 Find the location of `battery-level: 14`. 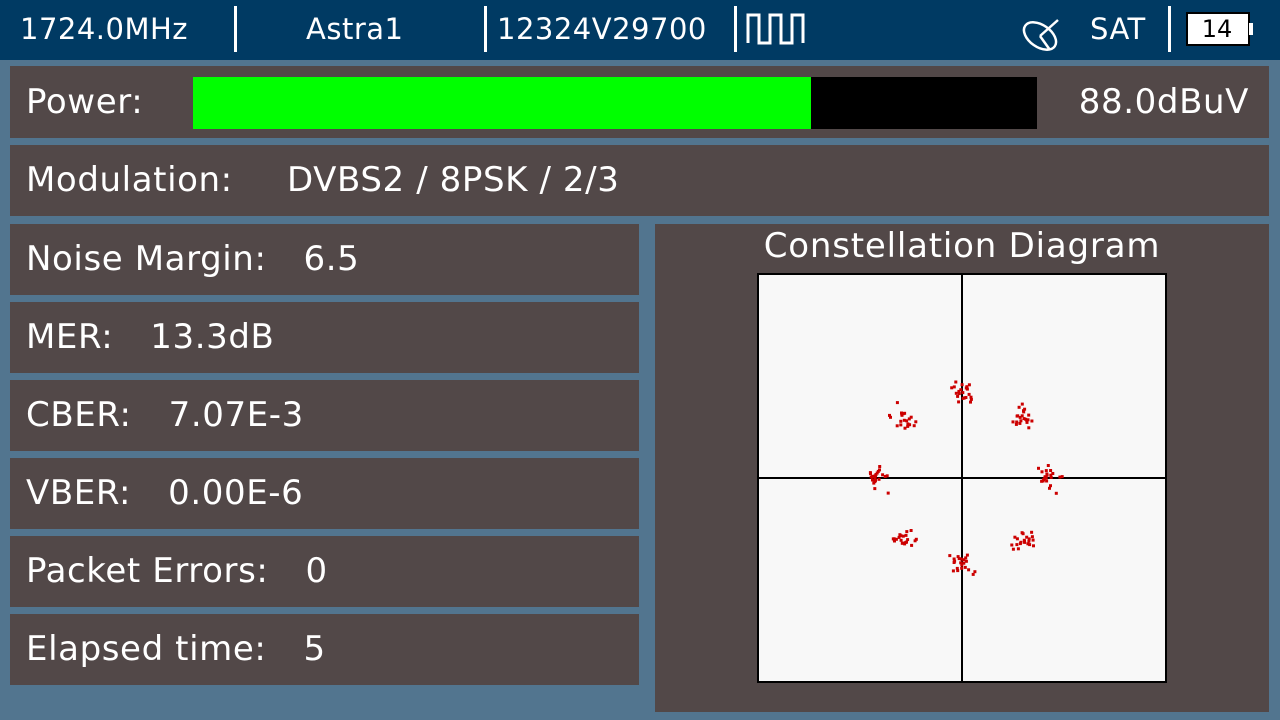

battery-level: 14 is located at coordinates (1217, 29).